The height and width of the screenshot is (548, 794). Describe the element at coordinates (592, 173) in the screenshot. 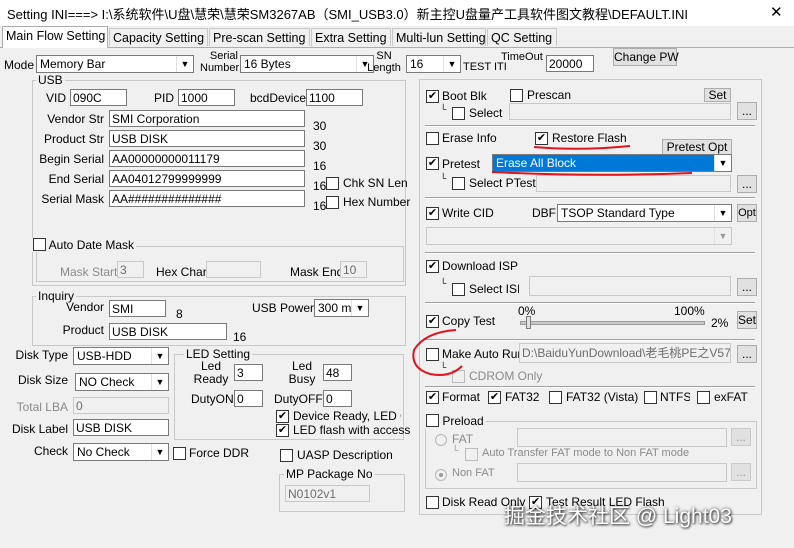

I see `erase-all-block-underline` at that location.